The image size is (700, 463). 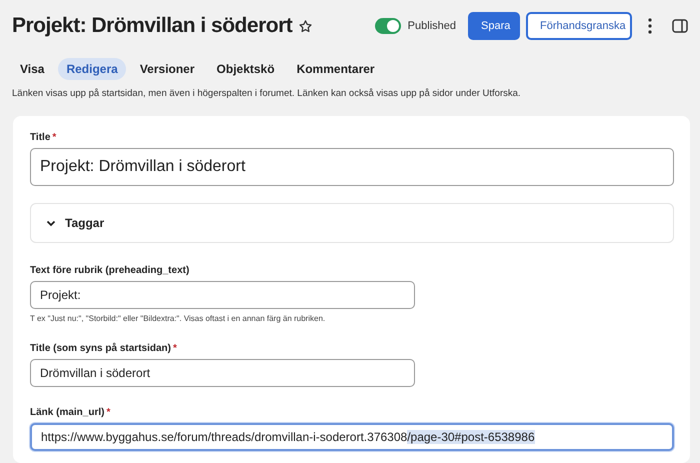 What do you see at coordinates (100, 348) in the screenshot?
I see `field-label: Title (som syns på startsidan)` at bounding box center [100, 348].